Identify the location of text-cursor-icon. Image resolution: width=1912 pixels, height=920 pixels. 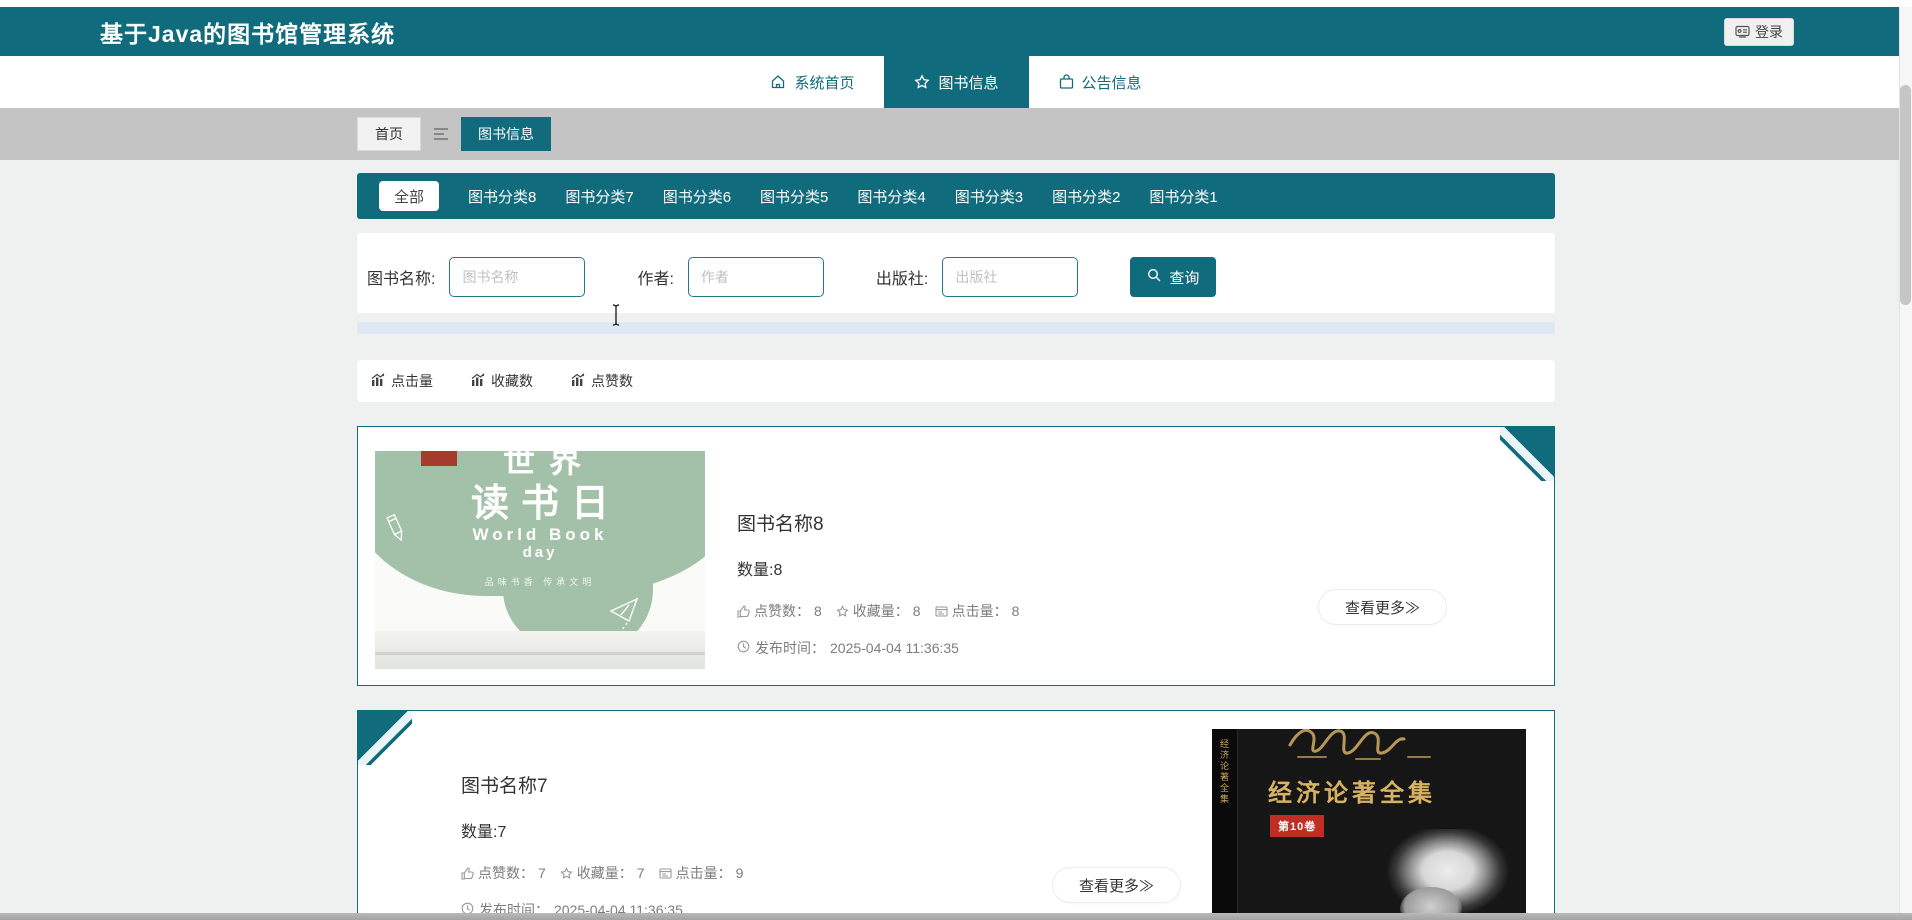
(616, 317).